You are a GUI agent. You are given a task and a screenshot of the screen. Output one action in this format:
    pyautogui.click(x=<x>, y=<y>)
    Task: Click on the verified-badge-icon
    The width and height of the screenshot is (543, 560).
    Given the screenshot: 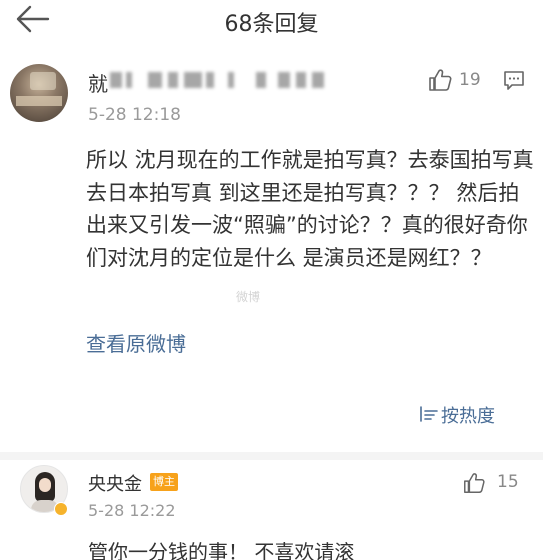 What is the action you would take?
    pyautogui.click(x=61, y=509)
    